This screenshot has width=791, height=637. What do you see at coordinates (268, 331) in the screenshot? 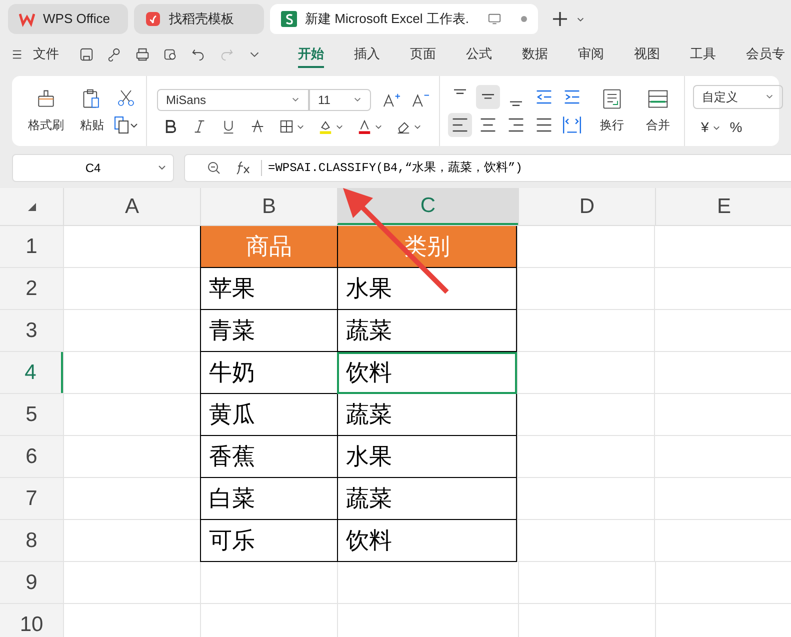
I see `table-cell: 青菜` at bounding box center [268, 331].